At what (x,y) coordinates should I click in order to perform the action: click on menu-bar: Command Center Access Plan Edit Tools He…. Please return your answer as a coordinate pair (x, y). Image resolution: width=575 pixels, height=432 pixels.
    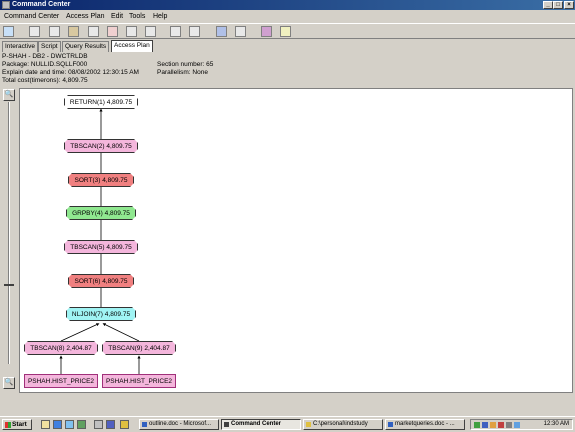
    Looking at the image, I should click on (287, 16).